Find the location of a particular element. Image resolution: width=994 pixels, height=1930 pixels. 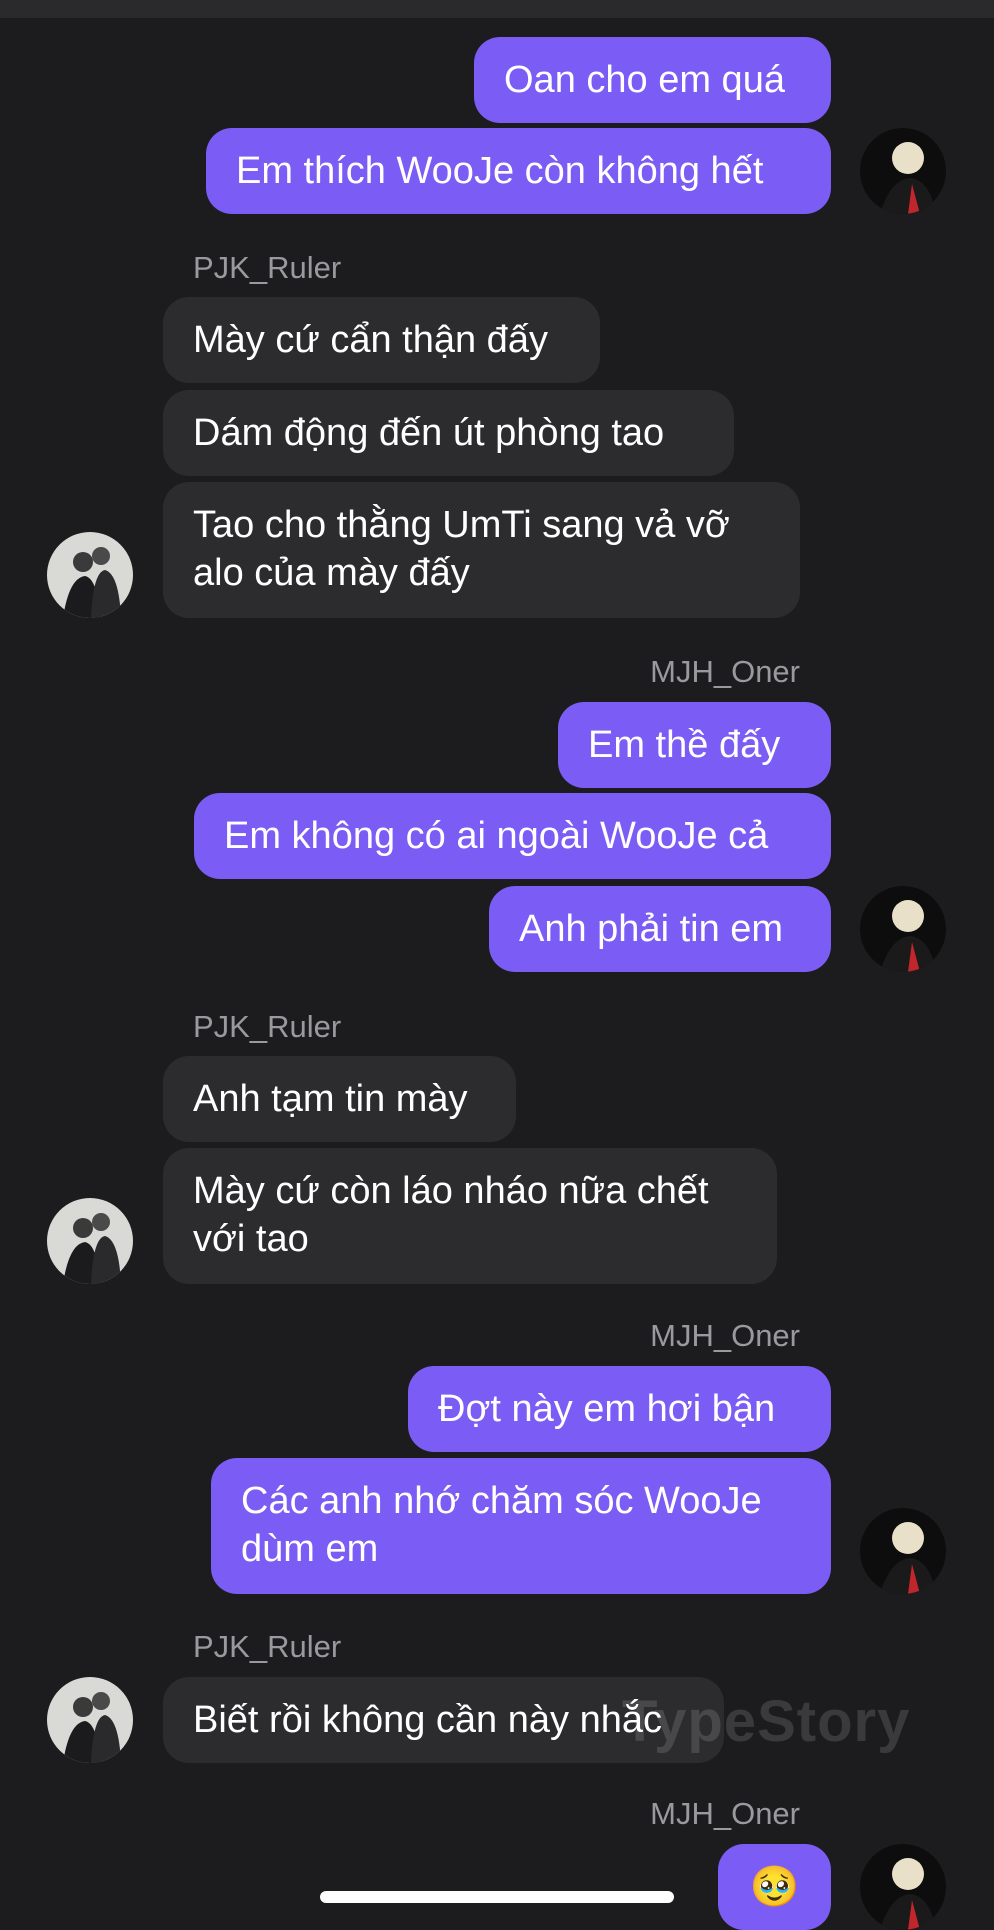

message-bubble-outgoing: Em thề đấy is located at coordinates (694, 745).